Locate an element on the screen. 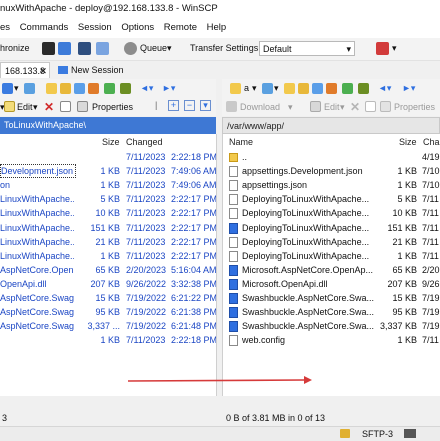 Image resolution: width=440 pixels, height=441 pixels. menu-item-session: Session is located at coordinates (95, 28).